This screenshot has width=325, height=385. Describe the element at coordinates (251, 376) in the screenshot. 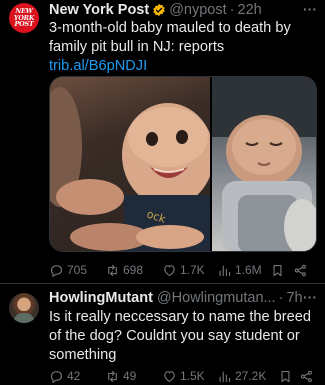

I see `views-count: 27.2K` at that location.